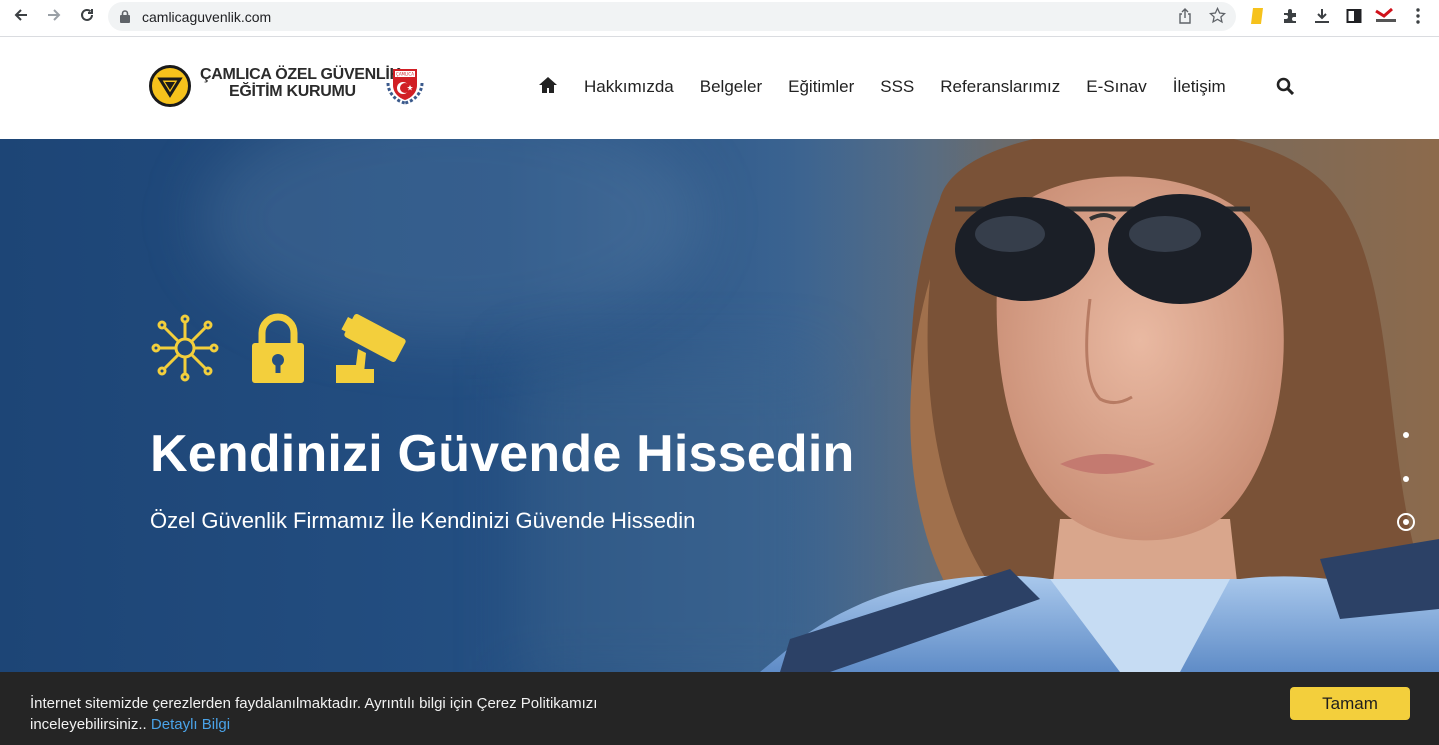 Image resolution: width=1439 pixels, height=745 pixels. Describe the element at coordinates (87, 15) in the screenshot. I see `reload-icon` at that location.